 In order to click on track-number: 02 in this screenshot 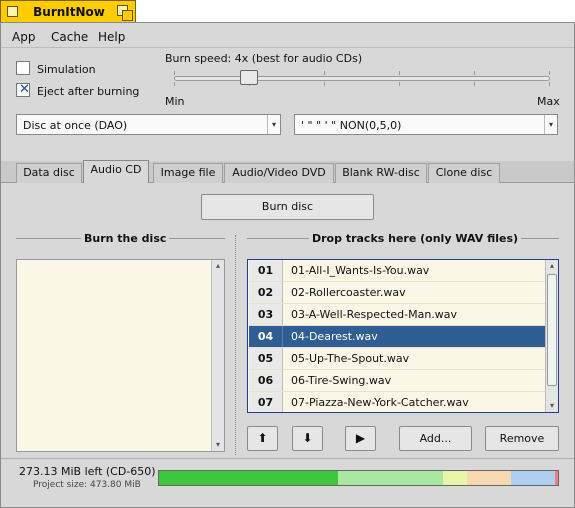, I will do `click(266, 292)`.